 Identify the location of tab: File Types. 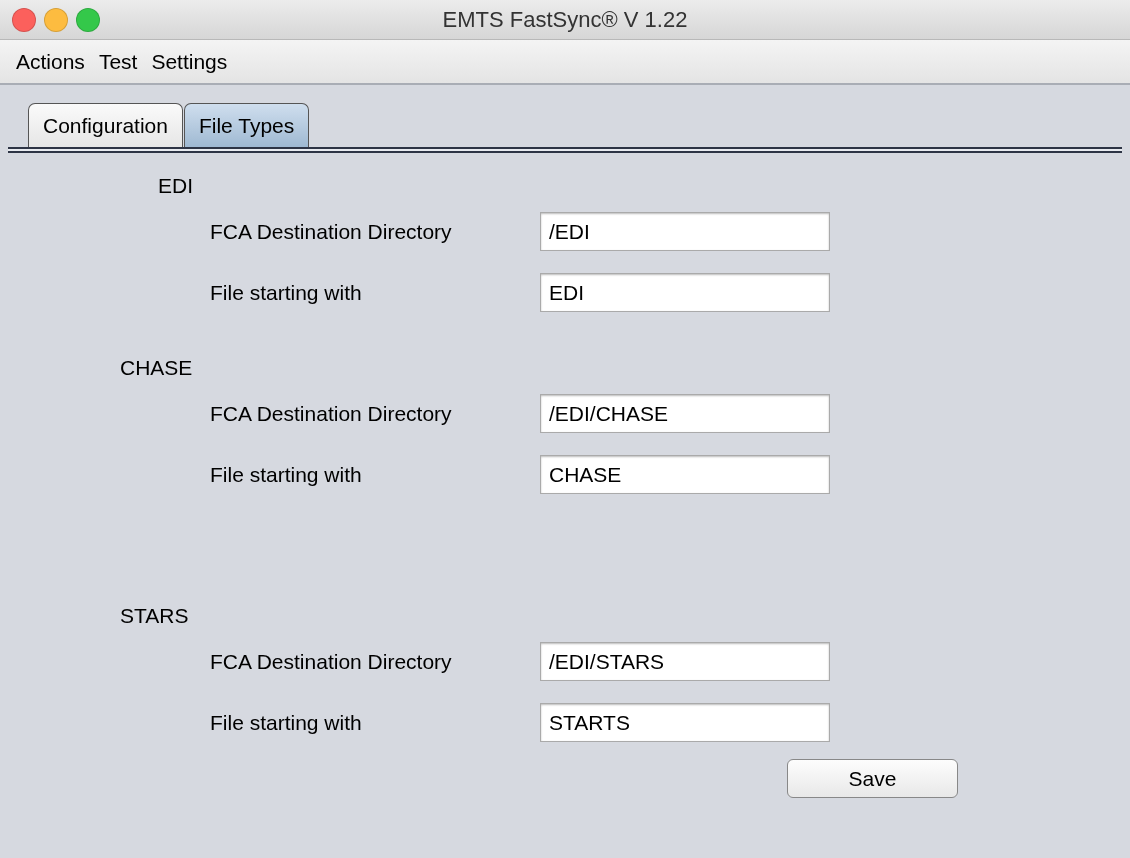
(246, 125).